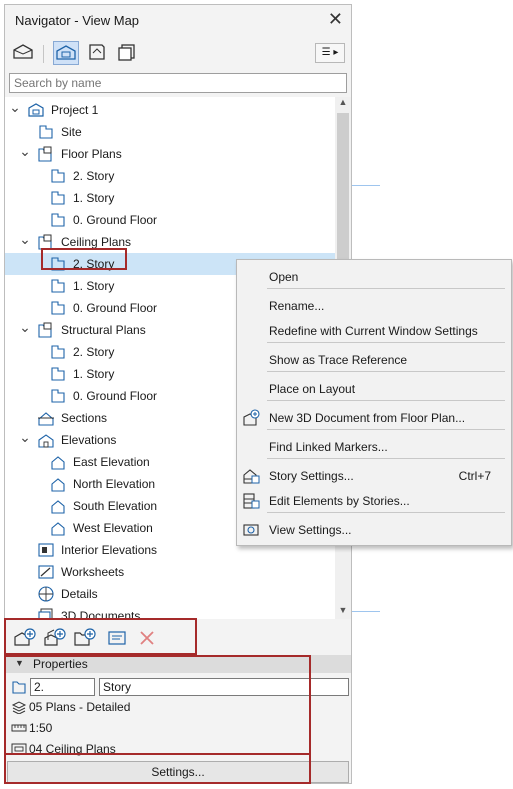 The height and width of the screenshot is (789, 513). Describe the element at coordinates (147, 638) in the screenshot. I see `delete-icon` at that location.